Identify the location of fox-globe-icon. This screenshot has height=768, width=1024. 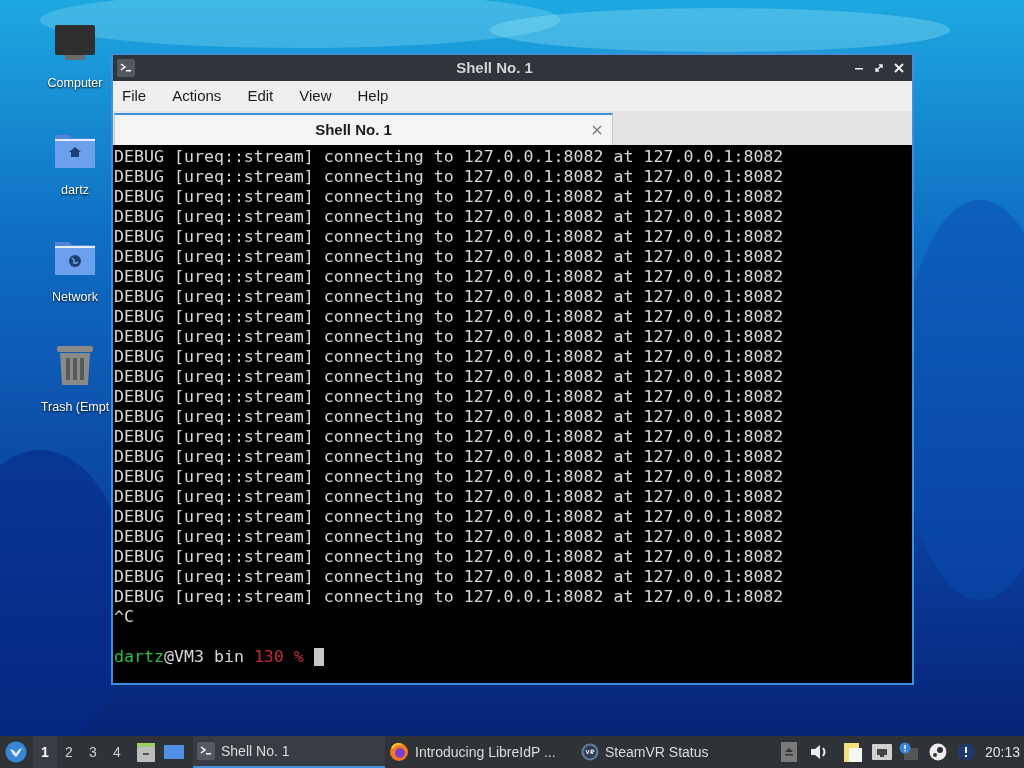
(399, 752).